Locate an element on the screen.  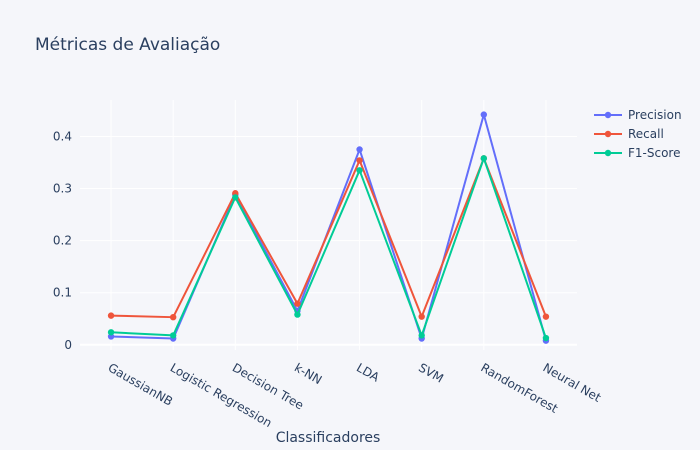
legend: Precision Recall F1-Score is located at coordinates (638, 134).